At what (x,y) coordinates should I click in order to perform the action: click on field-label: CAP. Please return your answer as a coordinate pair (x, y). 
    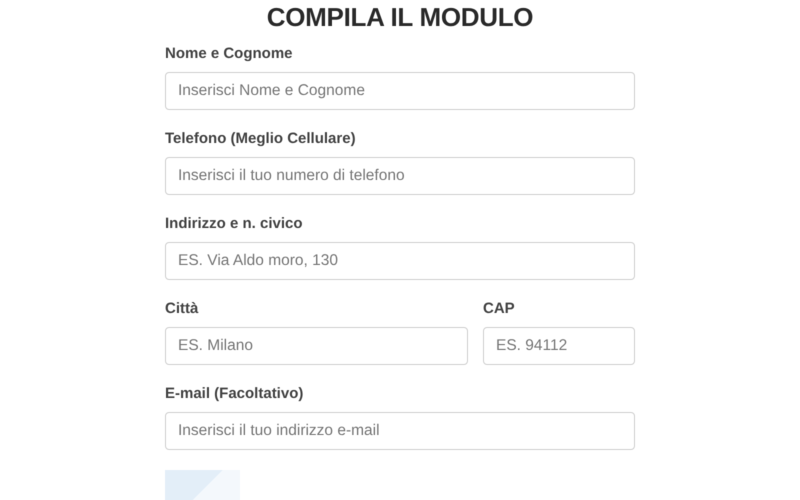
    Looking at the image, I should click on (499, 309).